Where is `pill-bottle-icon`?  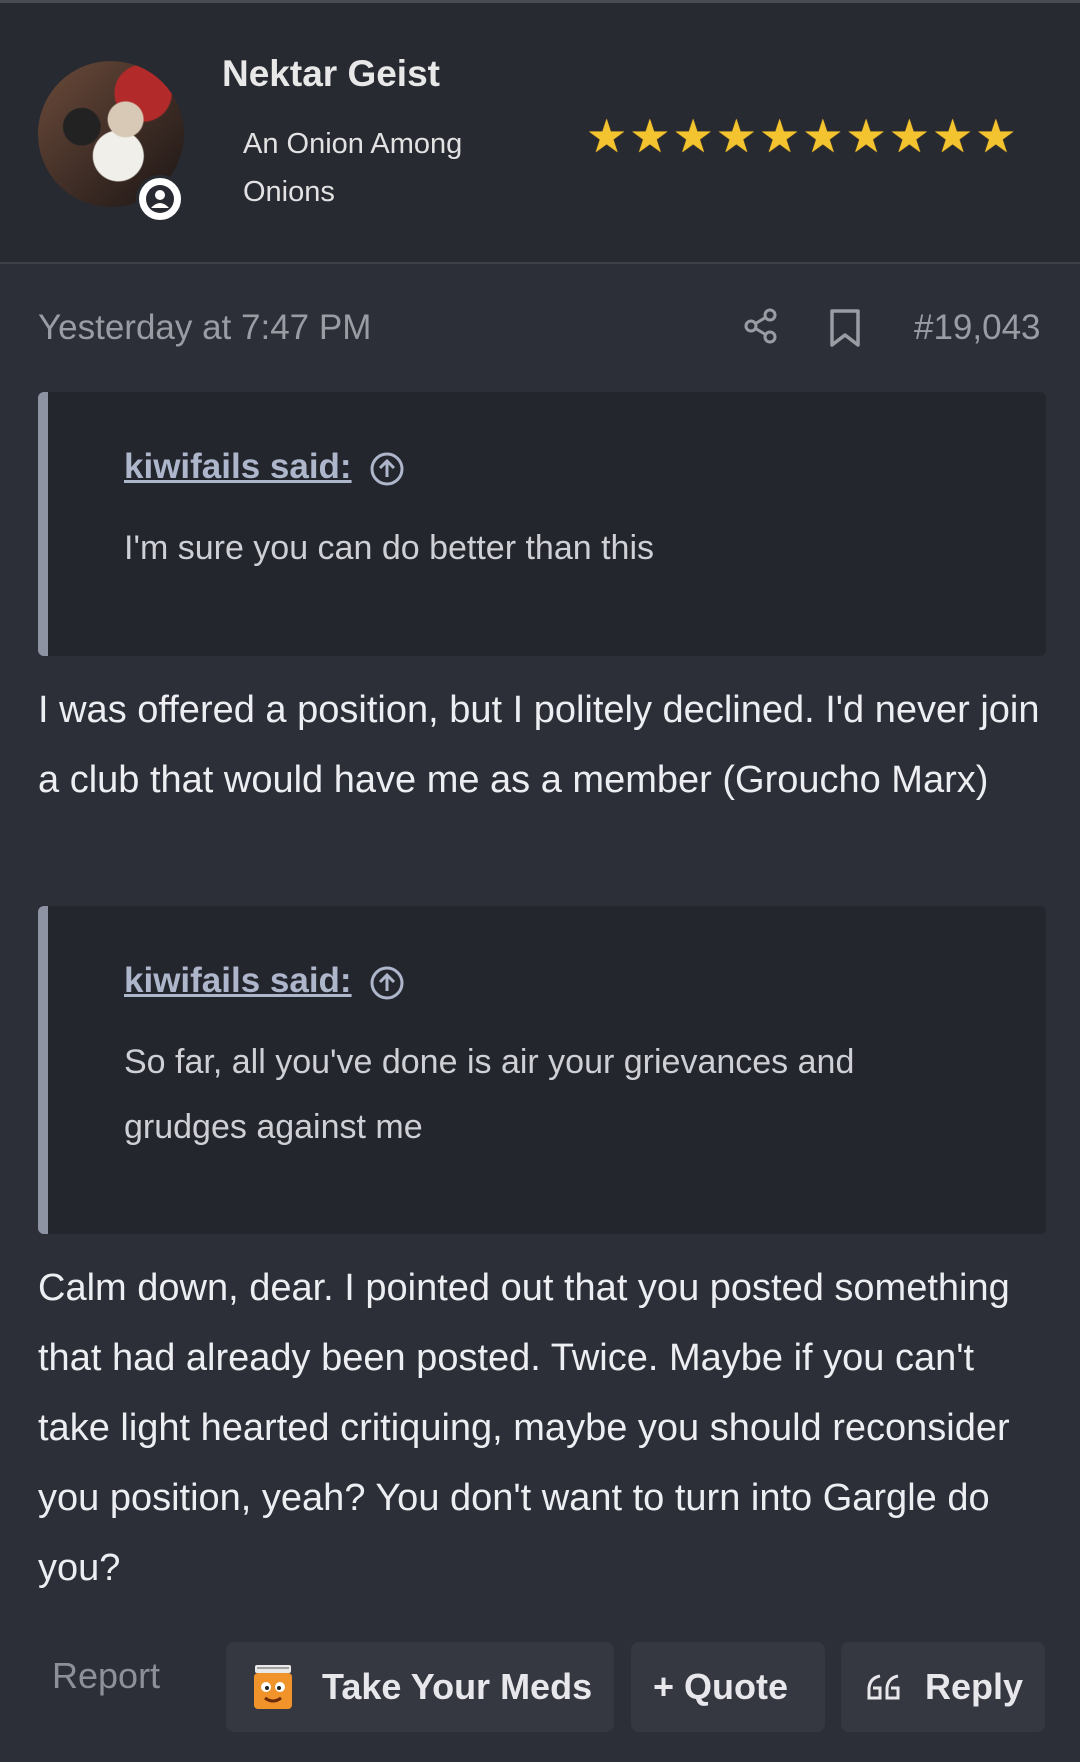
pill-bottle-icon is located at coordinates (273, 1687).